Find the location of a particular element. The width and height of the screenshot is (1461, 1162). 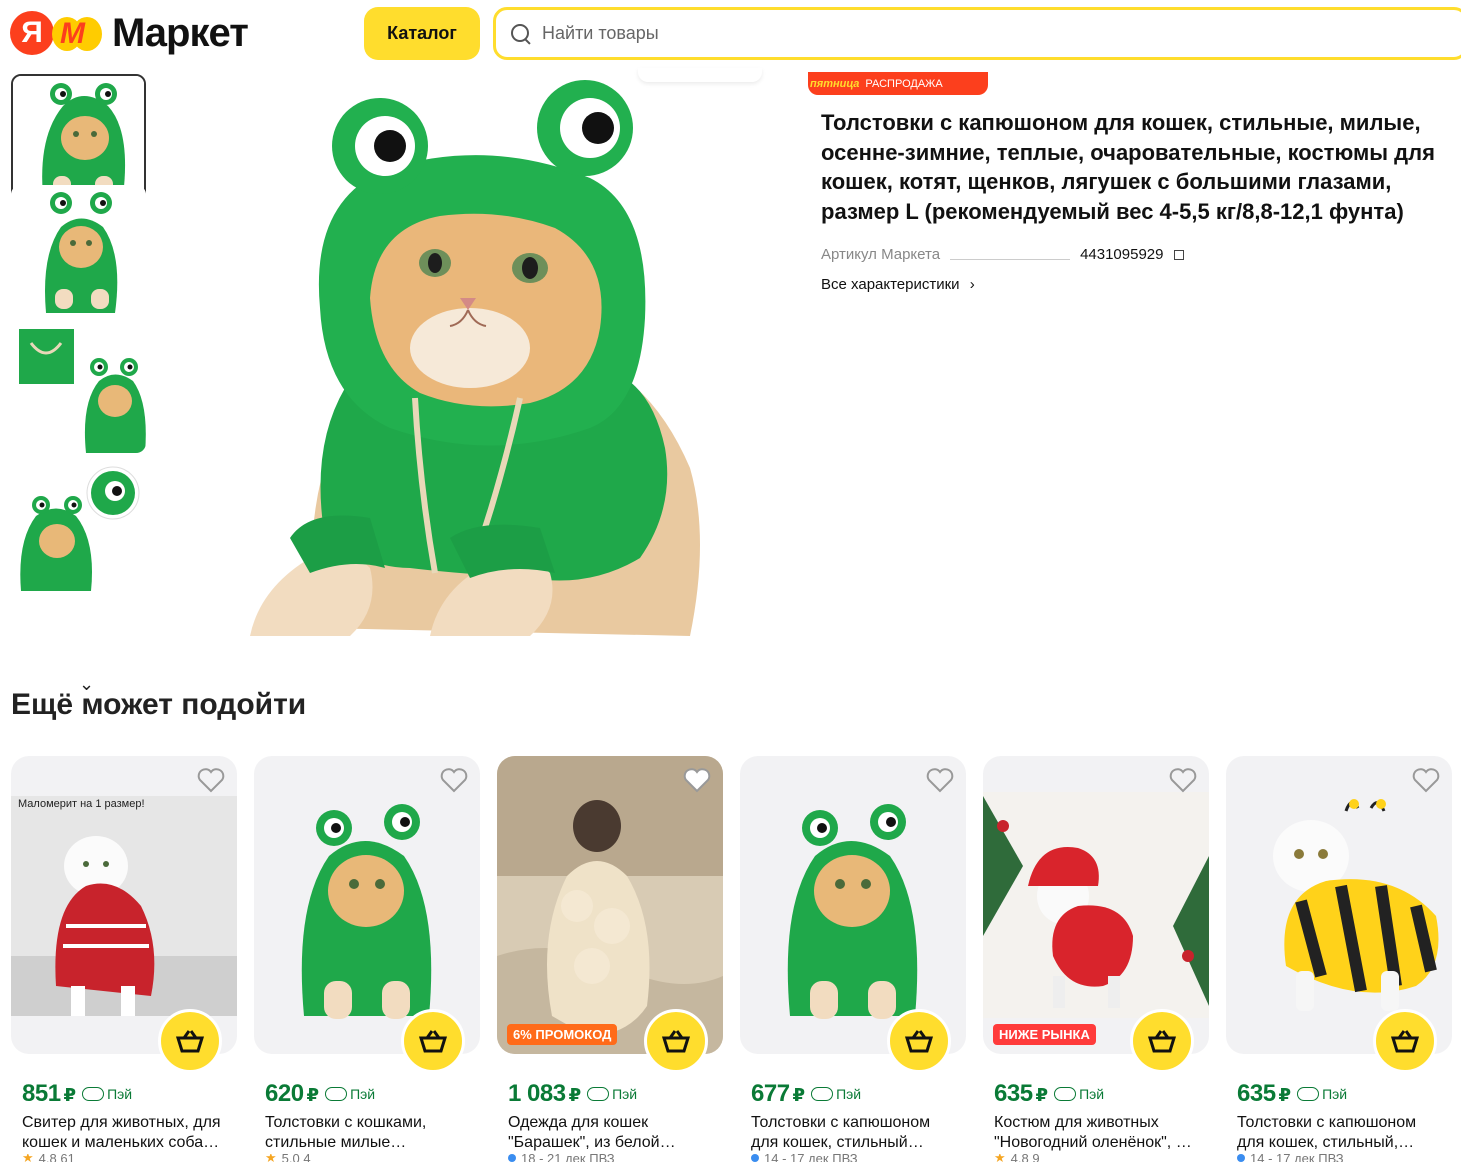

sale-badge: пятница РАСПРОДАЖА is located at coordinates (898, 83).